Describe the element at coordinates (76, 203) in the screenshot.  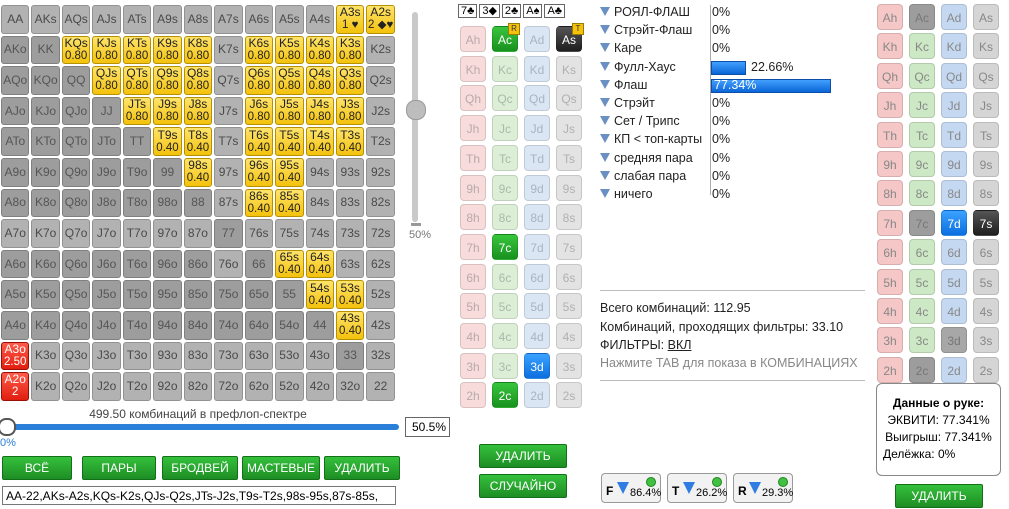
I see `matrix-cell: Q8o` at that location.